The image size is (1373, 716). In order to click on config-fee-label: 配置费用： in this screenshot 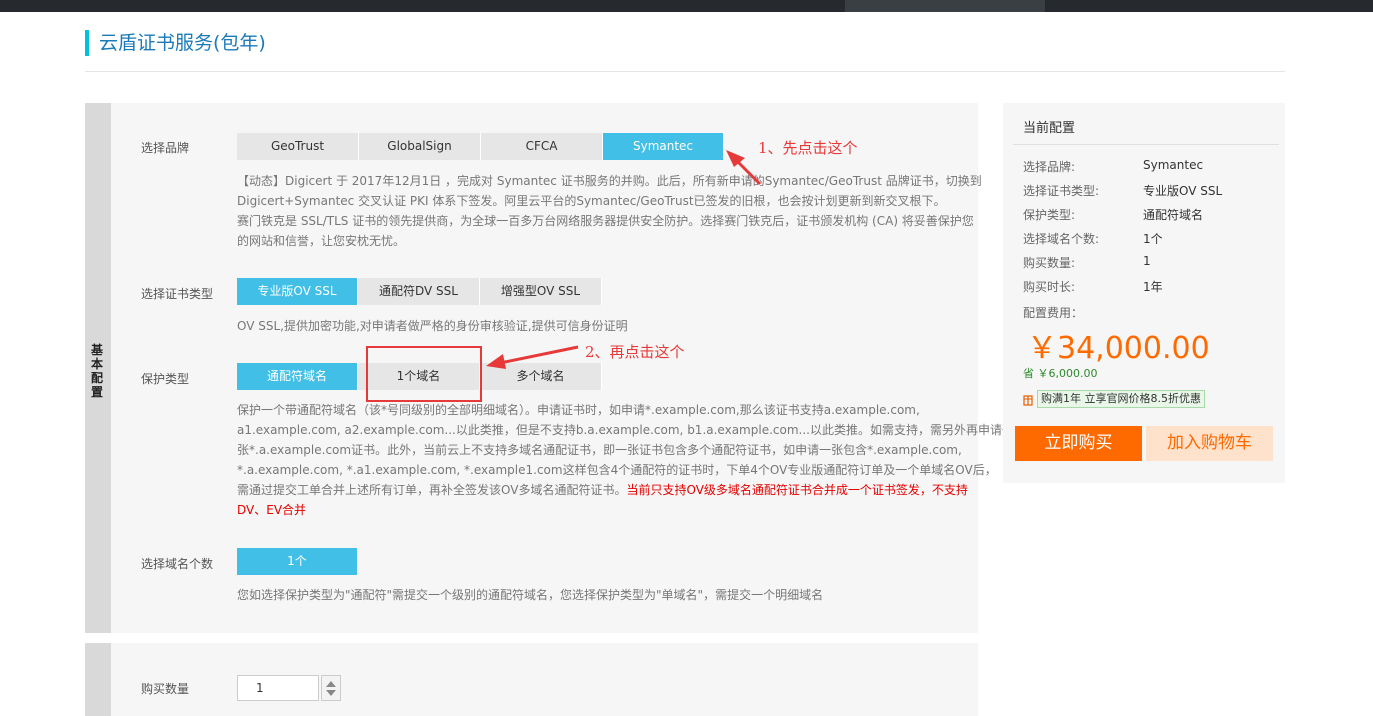, I will do `click(1053, 313)`.